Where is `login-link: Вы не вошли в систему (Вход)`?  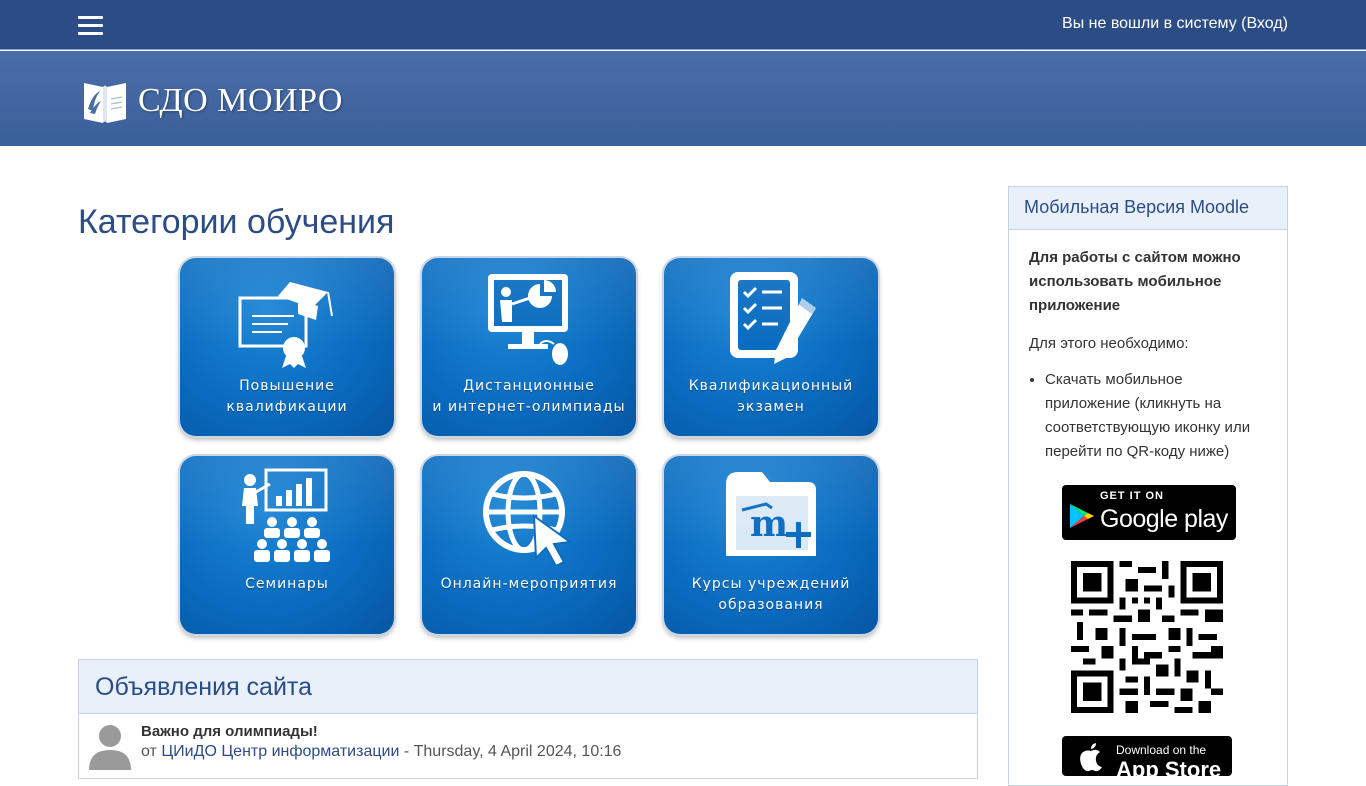 login-link: Вы не вошли в систему (Вход) is located at coordinates (1175, 23).